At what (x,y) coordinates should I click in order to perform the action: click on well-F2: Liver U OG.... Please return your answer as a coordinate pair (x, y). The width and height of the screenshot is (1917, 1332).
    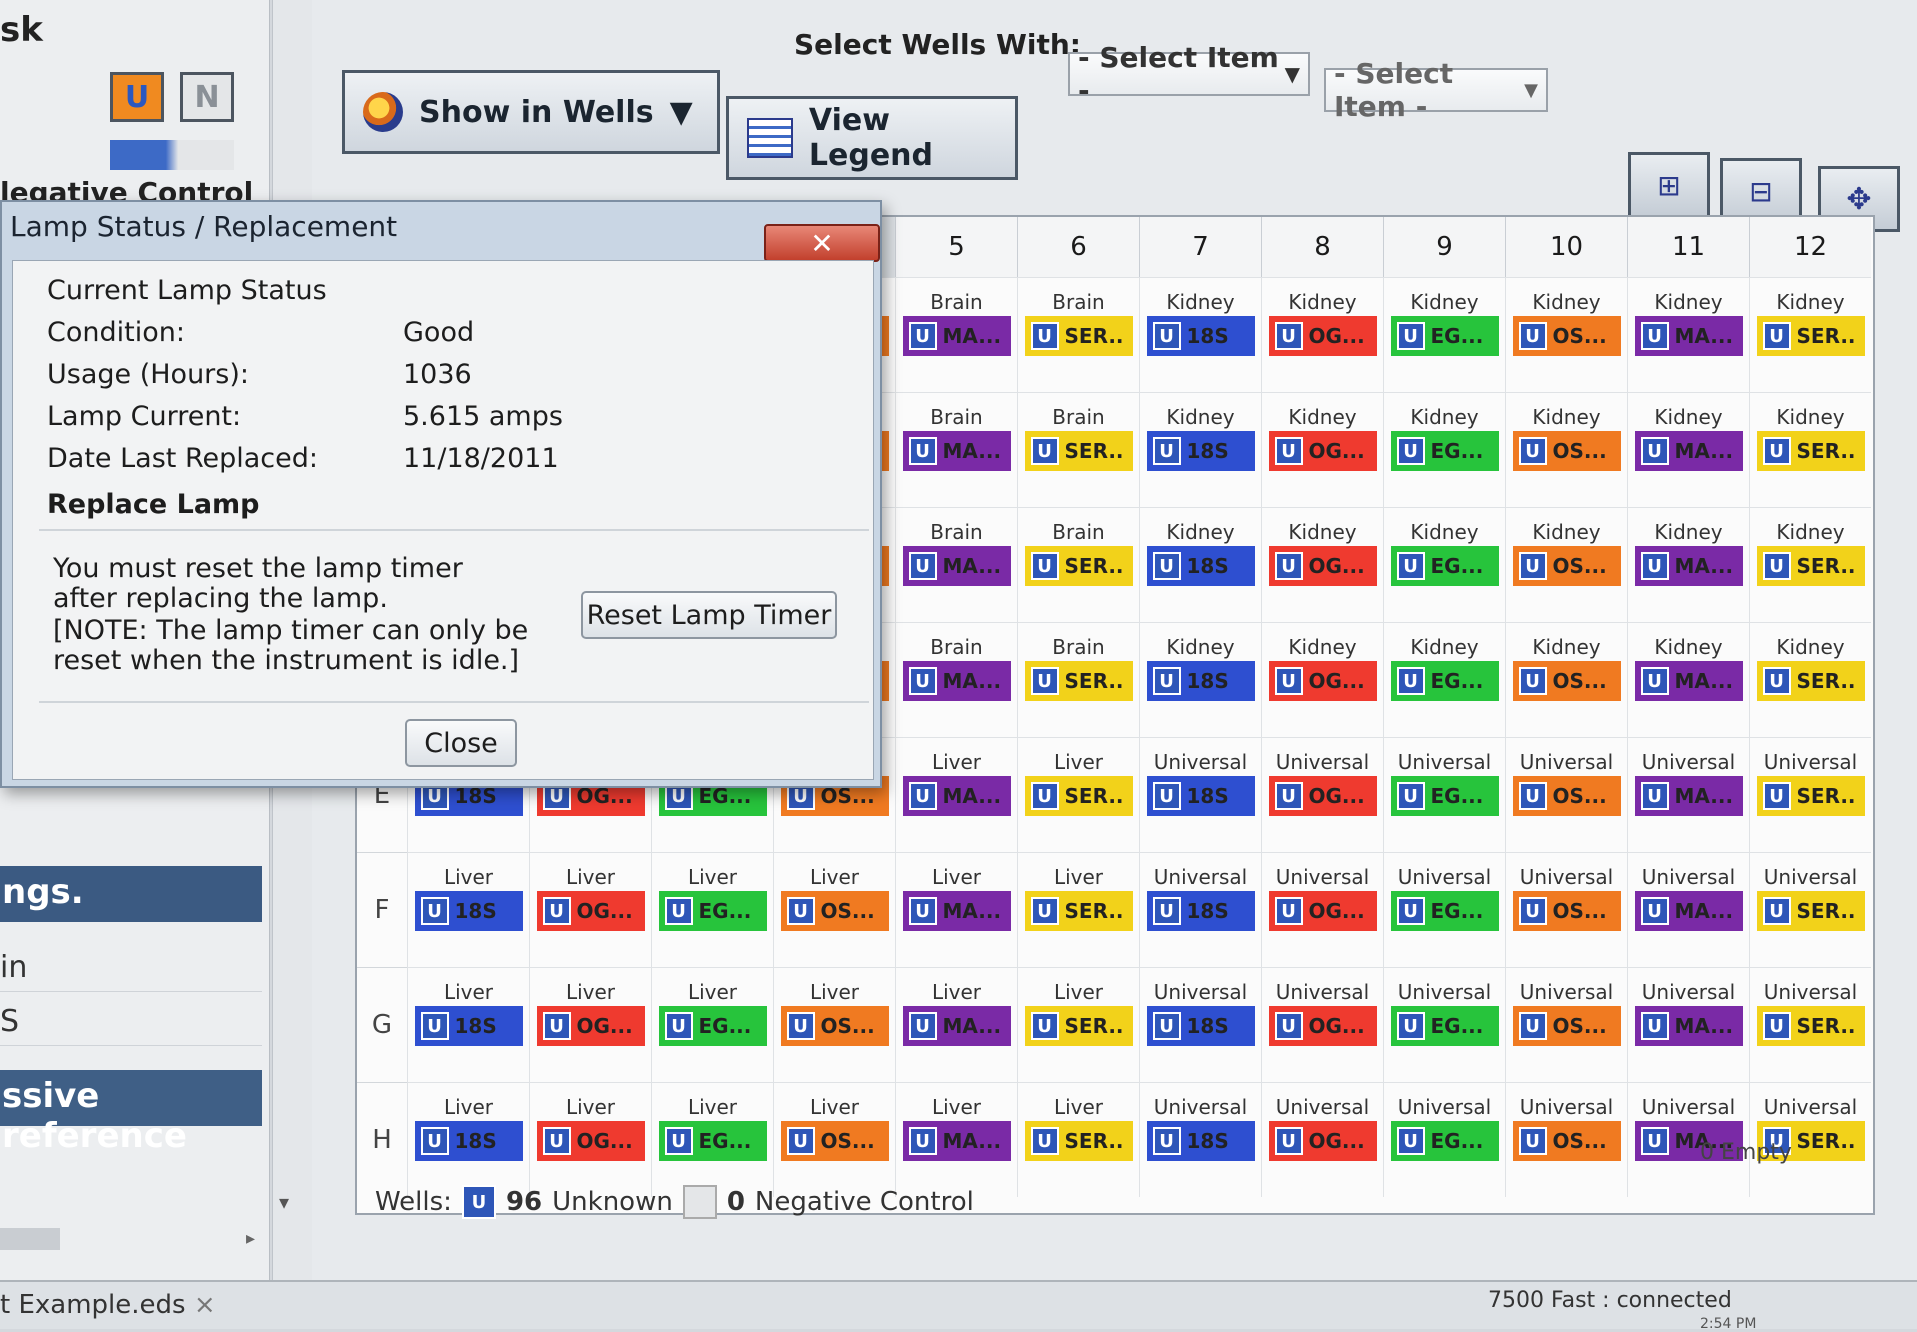
    Looking at the image, I should click on (590, 909).